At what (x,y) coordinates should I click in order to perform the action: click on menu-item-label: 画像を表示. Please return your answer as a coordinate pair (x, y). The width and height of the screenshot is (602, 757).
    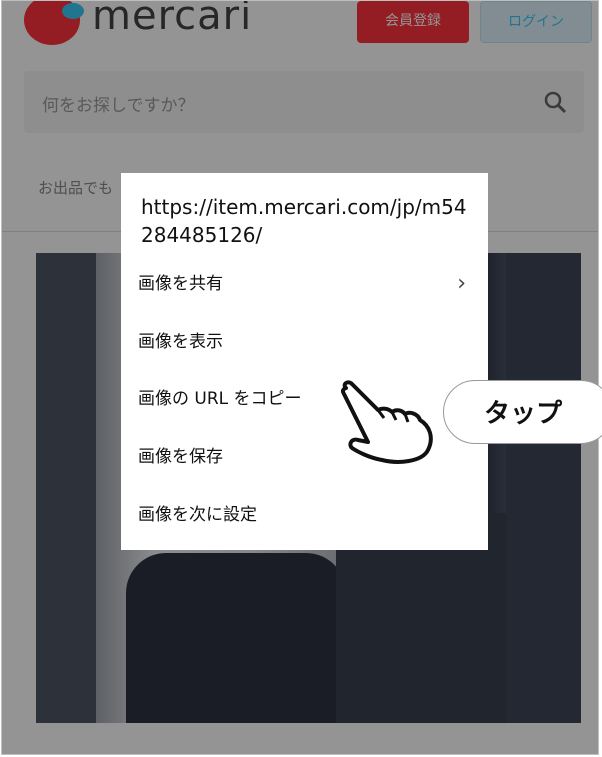
    Looking at the image, I should click on (180, 342).